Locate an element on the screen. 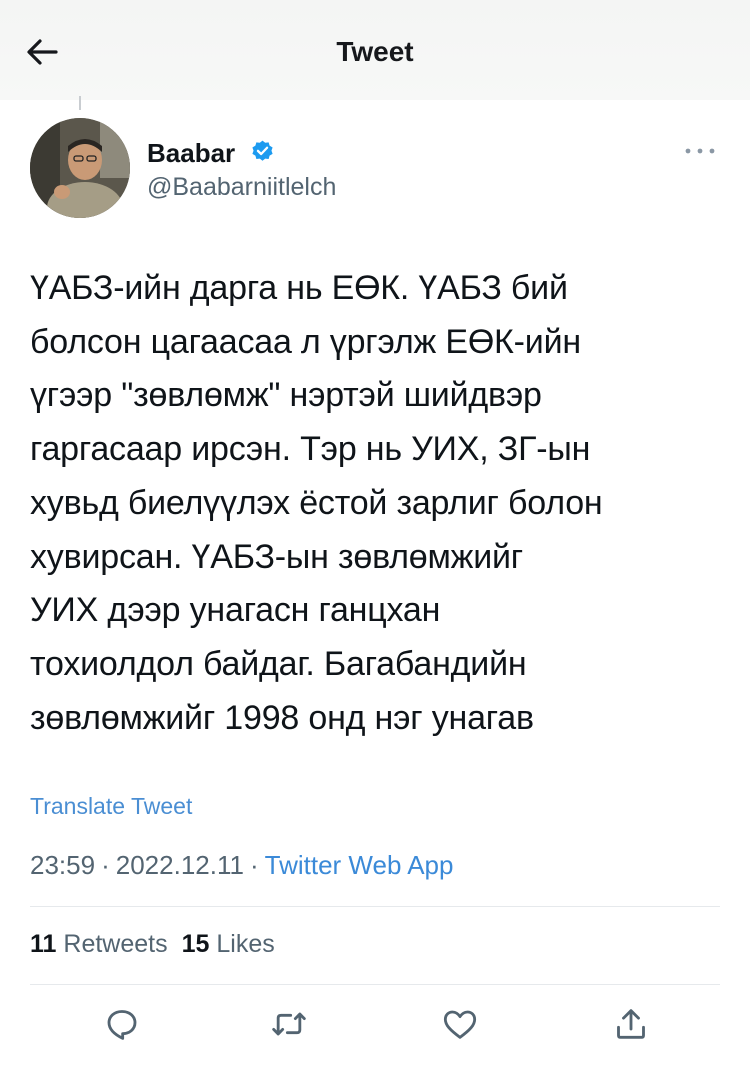 Image resolution: width=750 pixels, height=1075 pixels. share-button is located at coordinates (631, 1024).